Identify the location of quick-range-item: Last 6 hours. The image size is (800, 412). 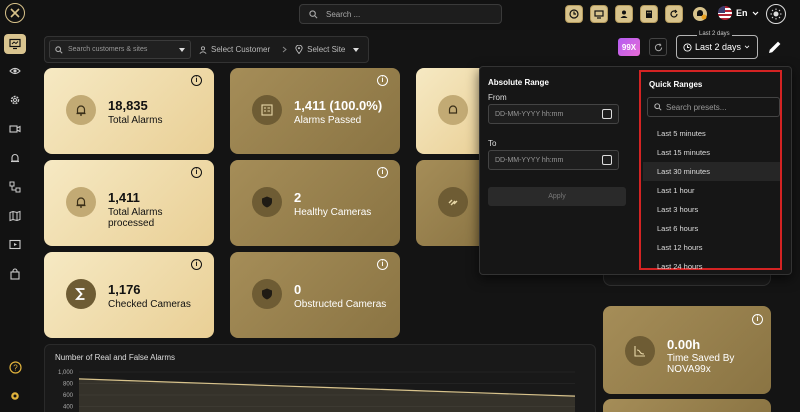
(711, 228).